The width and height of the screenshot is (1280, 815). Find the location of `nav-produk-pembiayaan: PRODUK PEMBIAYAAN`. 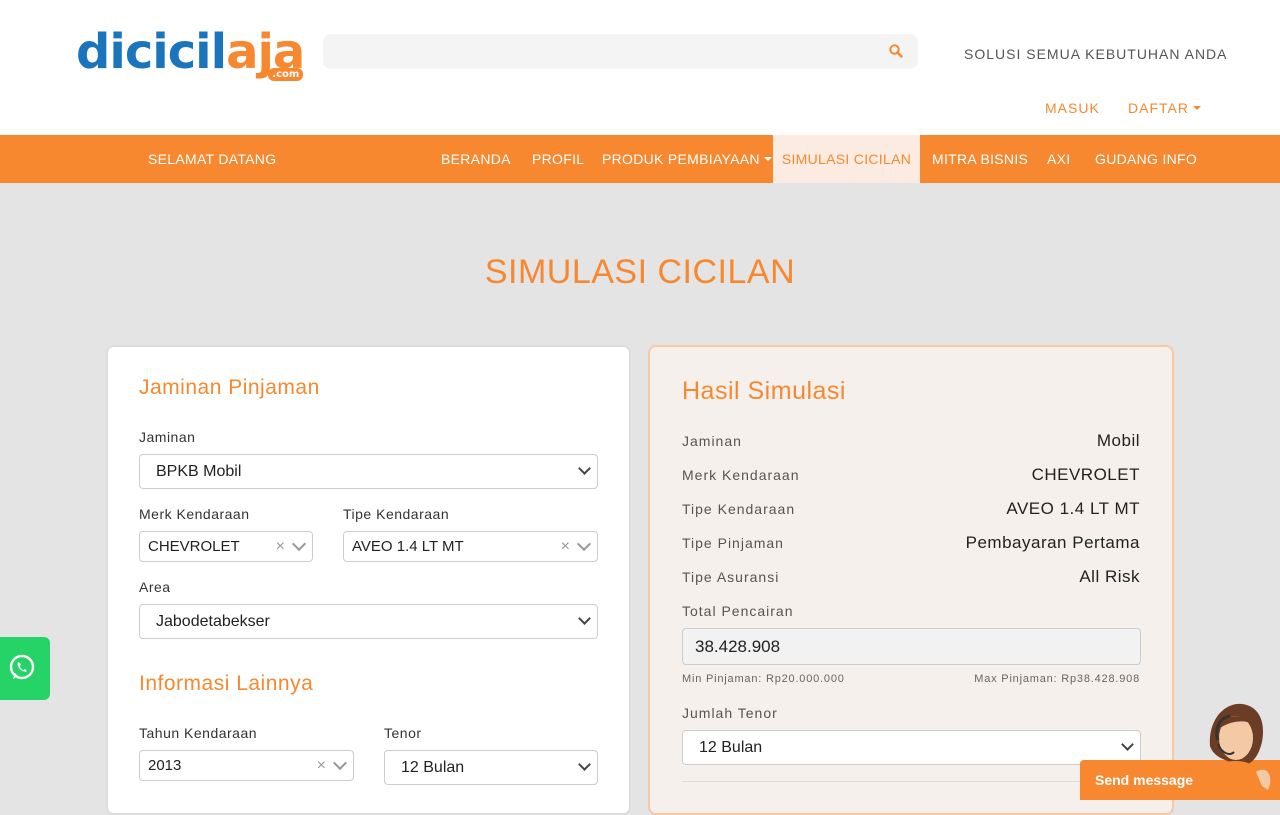

nav-produk-pembiayaan: PRODUK PEMBIAYAAN is located at coordinates (687, 159).